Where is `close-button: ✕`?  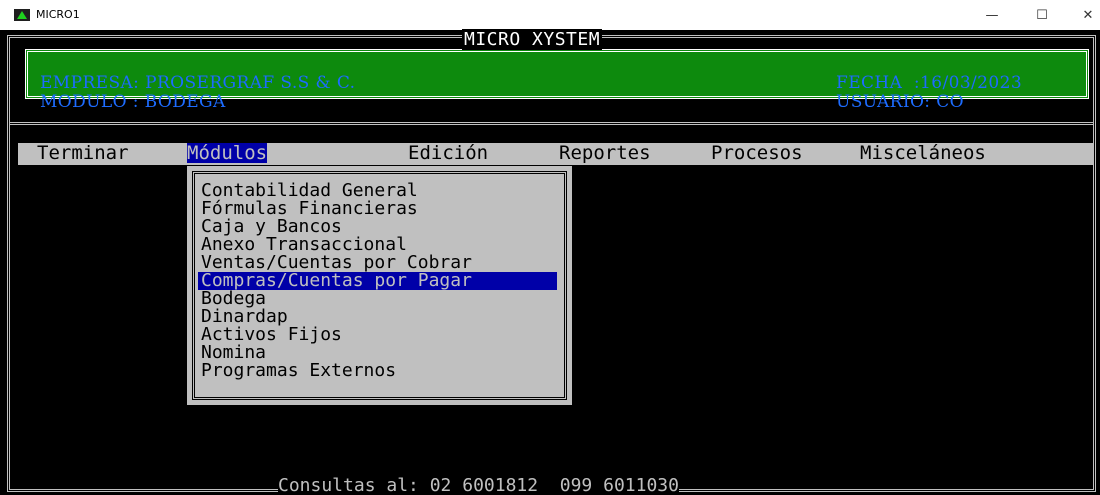
close-button: ✕ is located at coordinates (1088, 16).